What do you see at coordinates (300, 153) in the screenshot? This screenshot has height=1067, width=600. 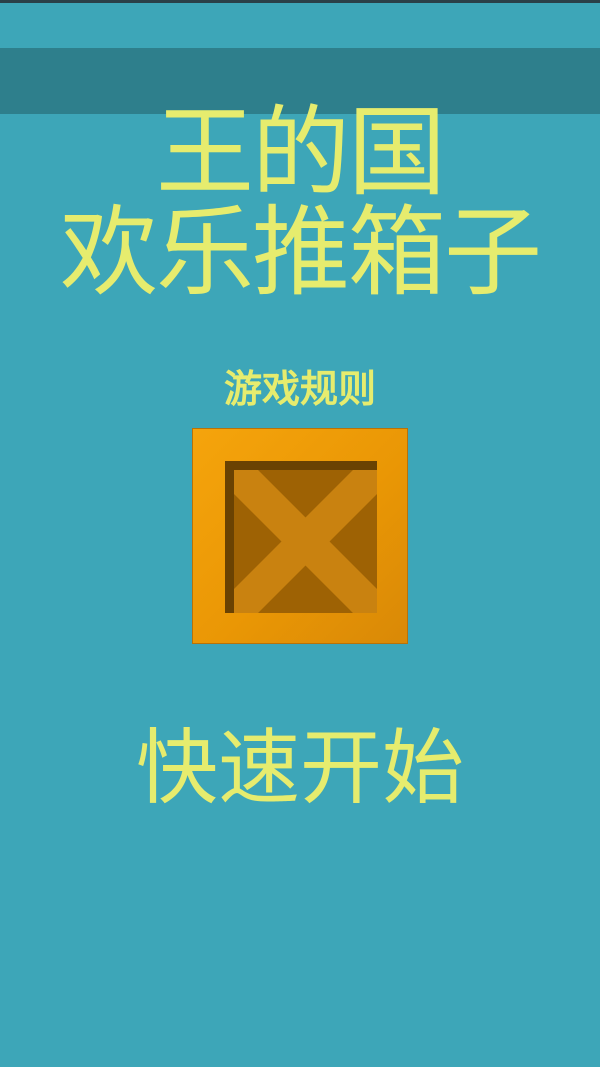 I see `game-title-line-1: 王的国` at bounding box center [300, 153].